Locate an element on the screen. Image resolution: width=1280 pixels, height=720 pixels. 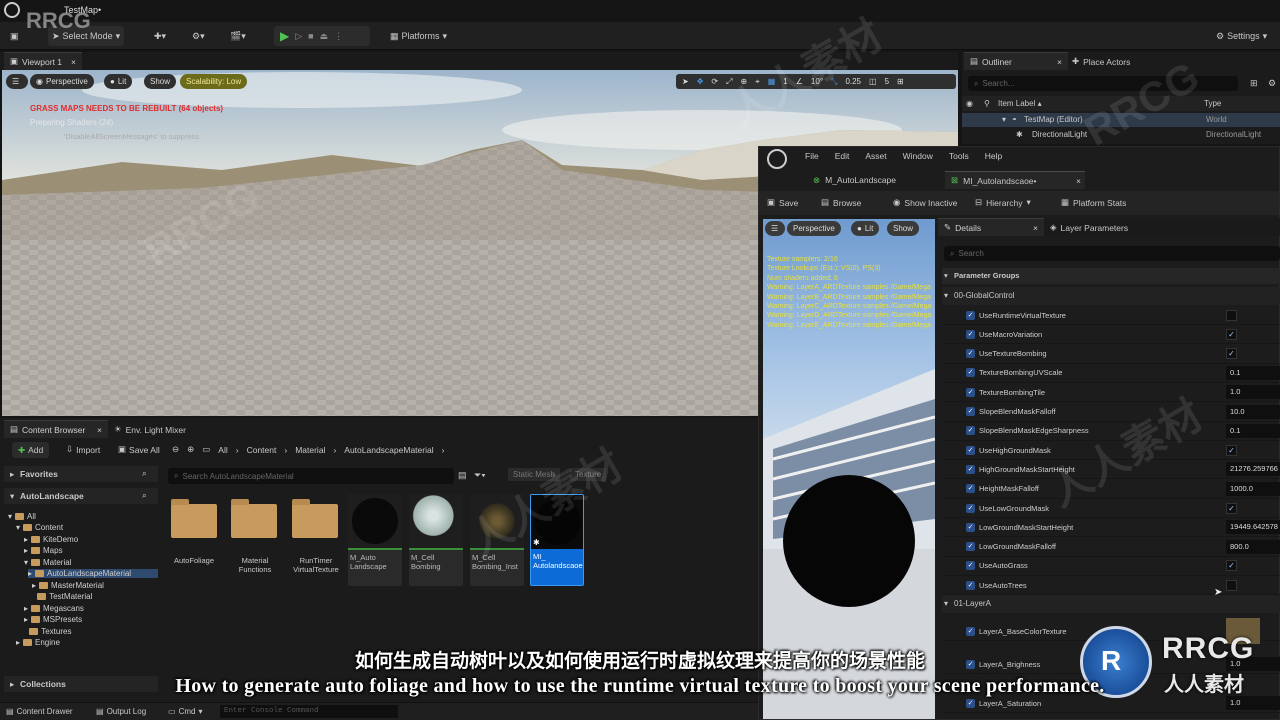
tree-item: ▾ Material is located at coordinates (47, 562).